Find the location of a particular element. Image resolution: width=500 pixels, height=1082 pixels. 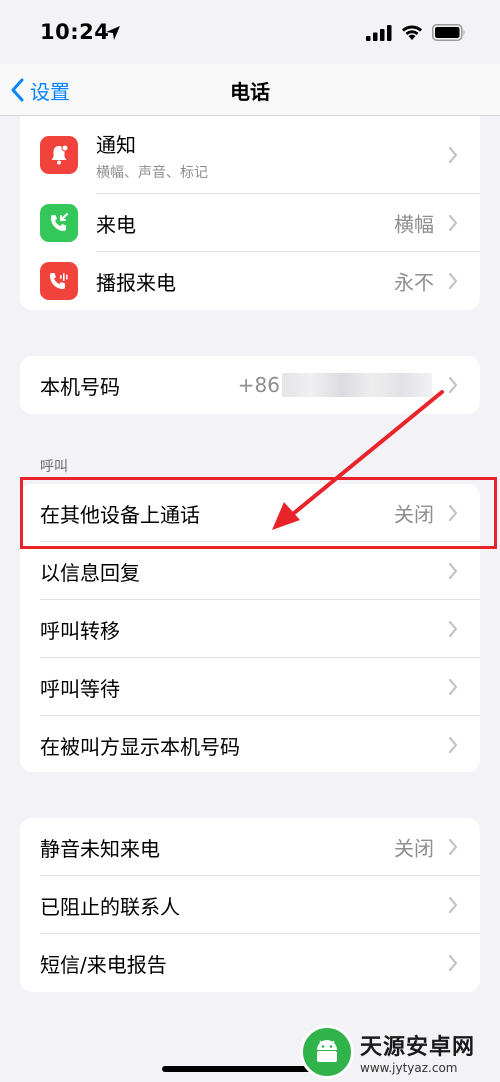

row-label: 以信息回复 is located at coordinates (90, 572).